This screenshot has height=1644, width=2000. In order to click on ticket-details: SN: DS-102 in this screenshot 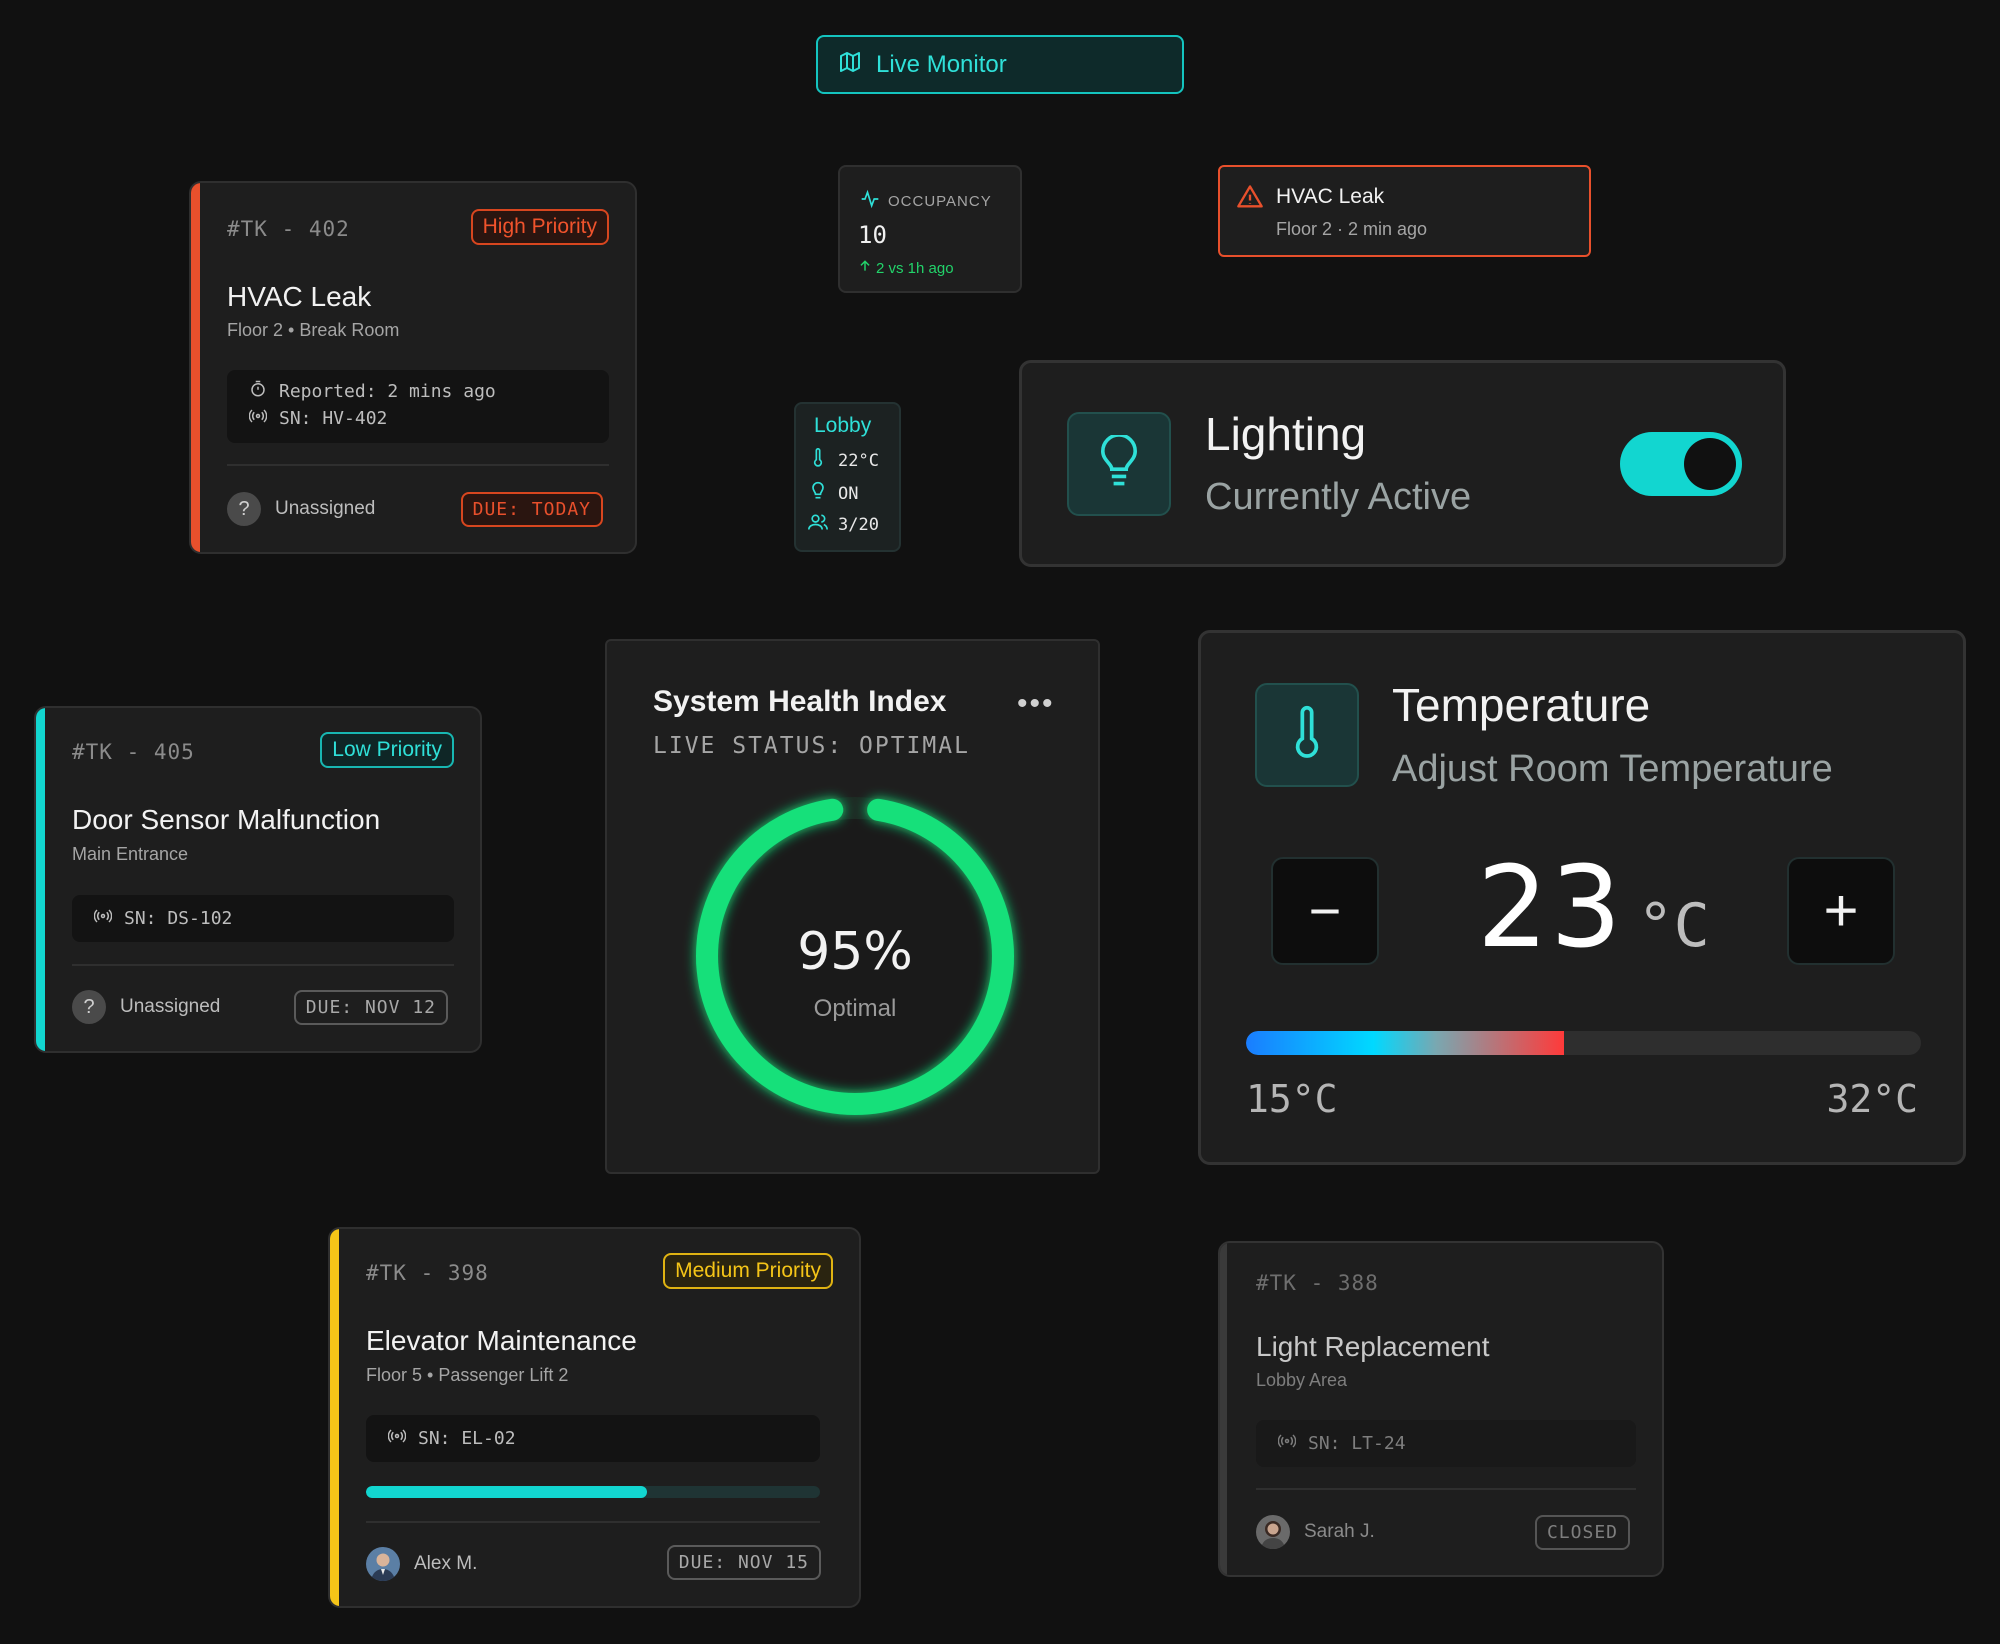, I will do `click(263, 918)`.